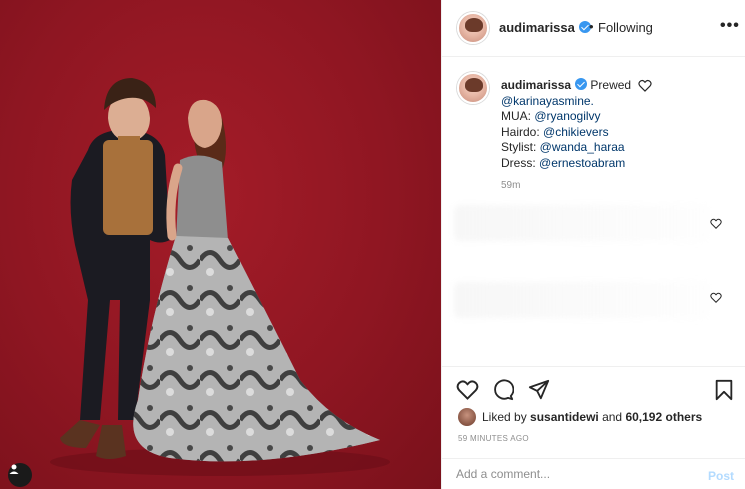 This screenshot has width=745, height=489. What do you see at coordinates (520, 147) in the screenshot?
I see `caption-line-label: Stylist:` at bounding box center [520, 147].